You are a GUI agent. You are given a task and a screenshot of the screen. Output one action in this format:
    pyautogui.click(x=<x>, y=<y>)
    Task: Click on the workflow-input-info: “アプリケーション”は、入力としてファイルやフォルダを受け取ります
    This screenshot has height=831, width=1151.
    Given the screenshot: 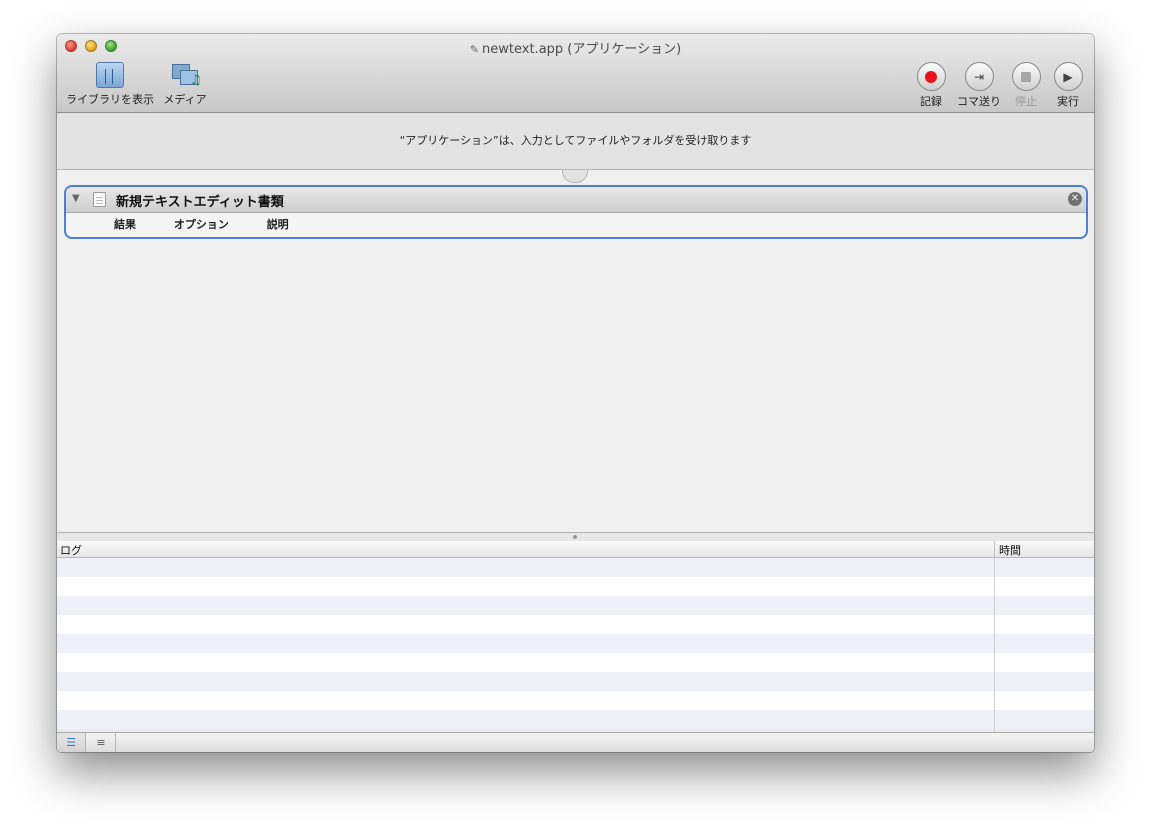 What is the action you would take?
    pyautogui.click(x=575, y=141)
    